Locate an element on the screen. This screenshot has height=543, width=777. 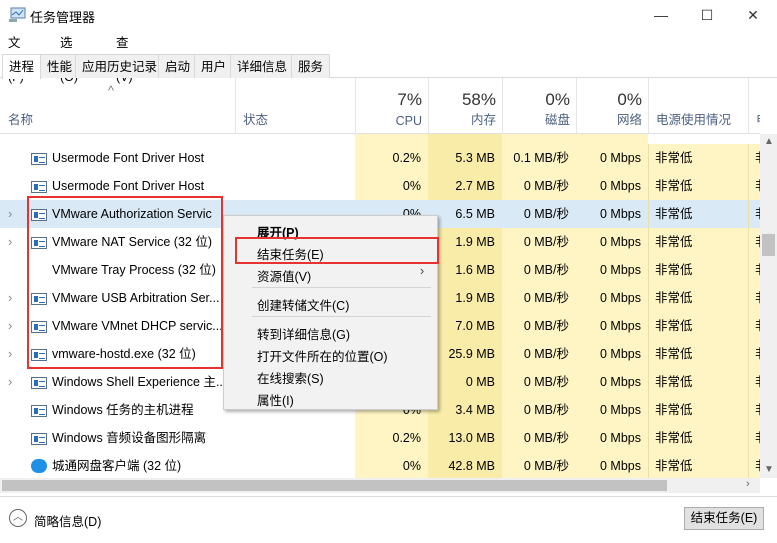
collapse-up-icon: ︿ is located at coordinates (18, 518).